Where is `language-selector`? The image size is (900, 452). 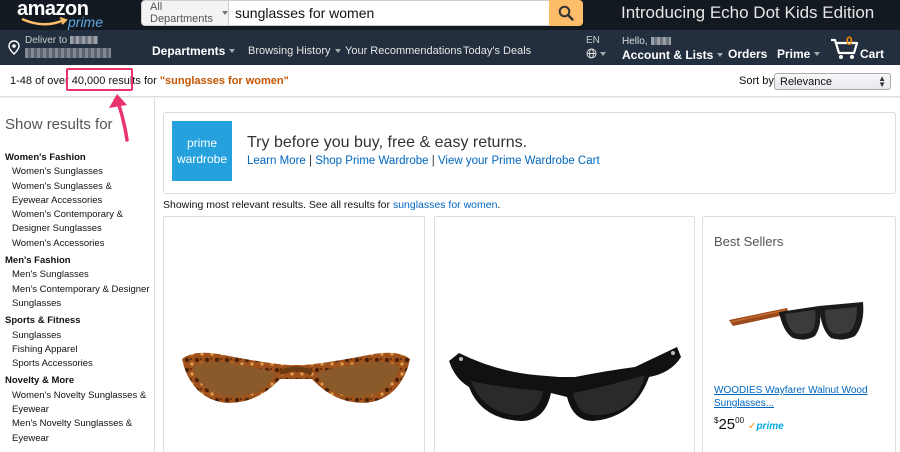 language-selector is located at coordinates (596, 53).